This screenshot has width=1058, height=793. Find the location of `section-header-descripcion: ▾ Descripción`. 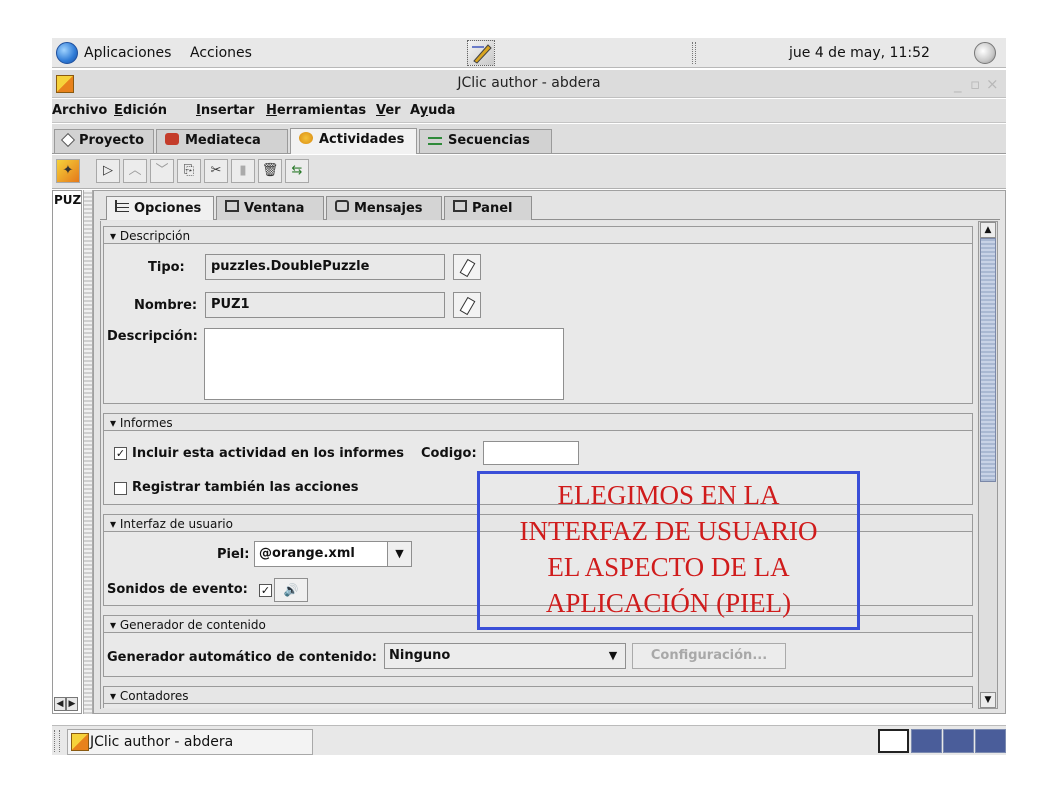

section-header-descripcion: ▾ Descripción is located at coordinates (538, 235).